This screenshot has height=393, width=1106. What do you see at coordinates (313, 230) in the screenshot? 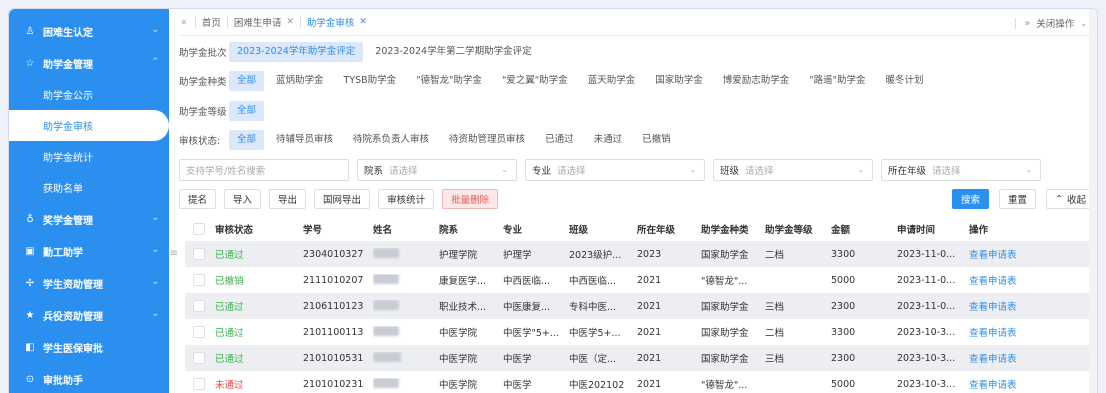
I see `column-header: 学号` at bounding box center [313, 230].